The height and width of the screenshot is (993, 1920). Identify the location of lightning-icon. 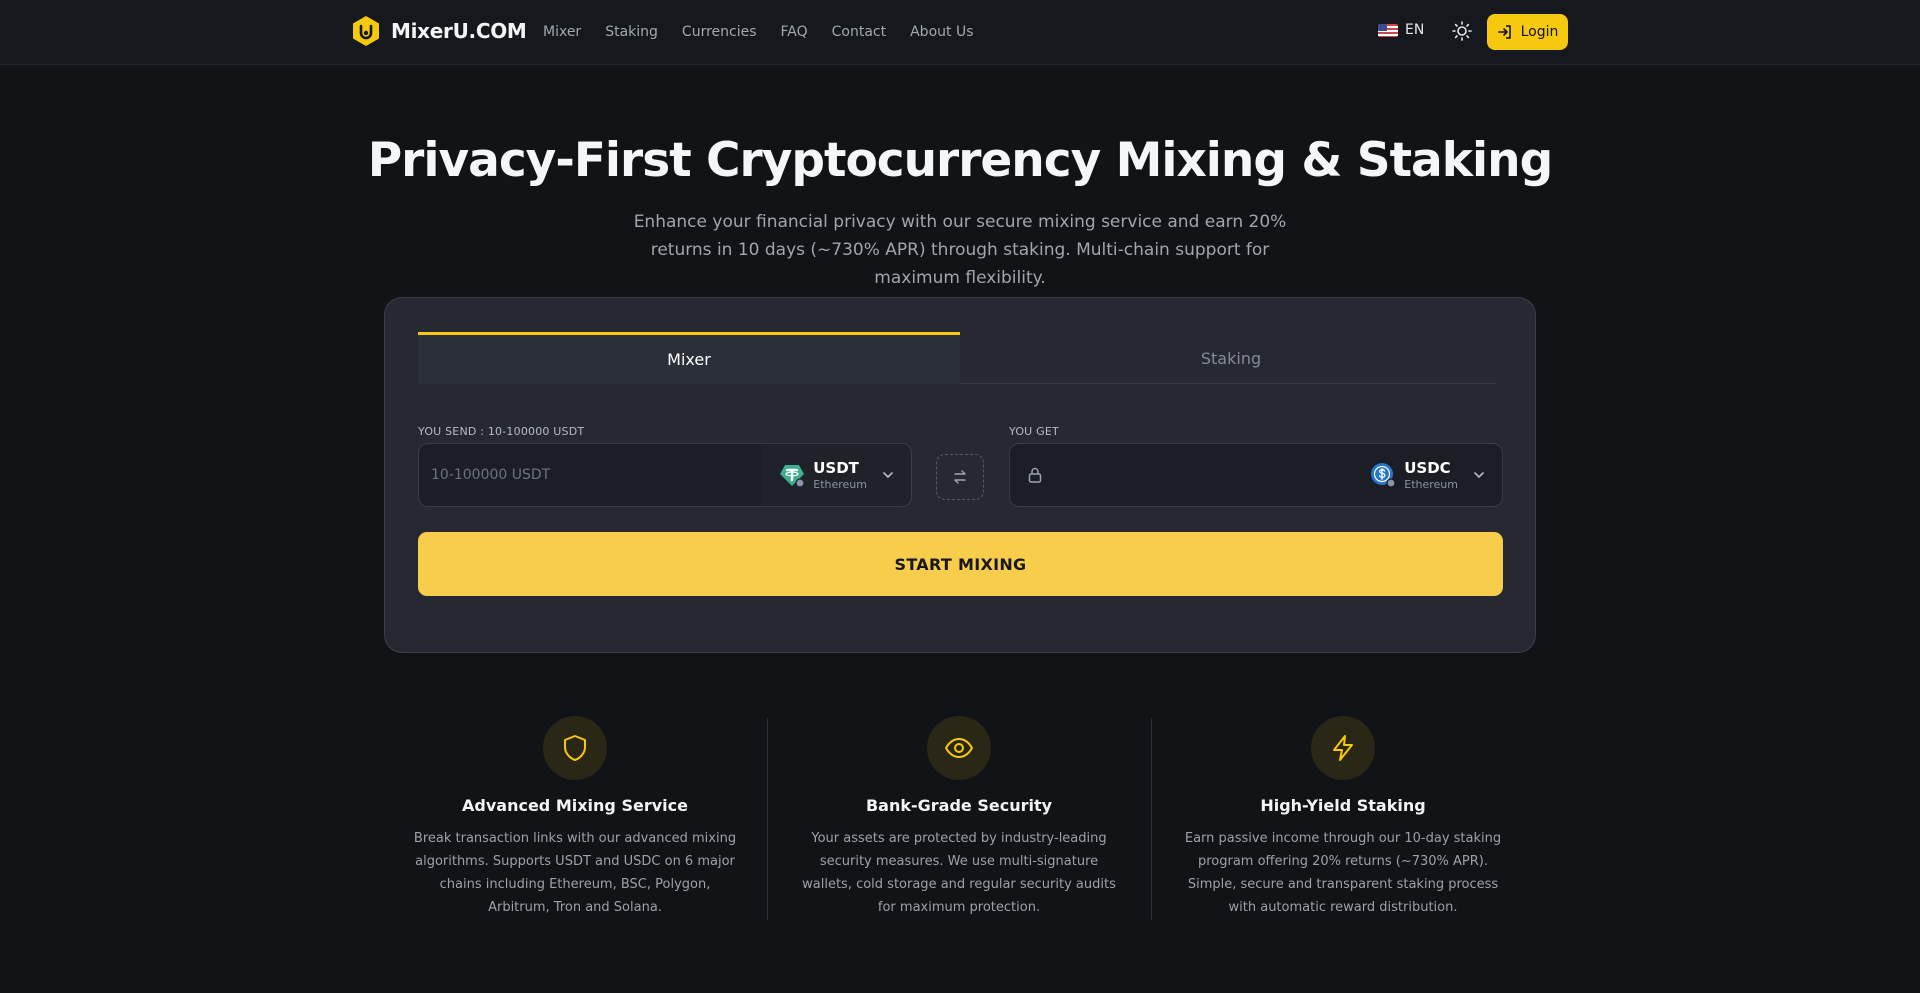
(1343, 748).